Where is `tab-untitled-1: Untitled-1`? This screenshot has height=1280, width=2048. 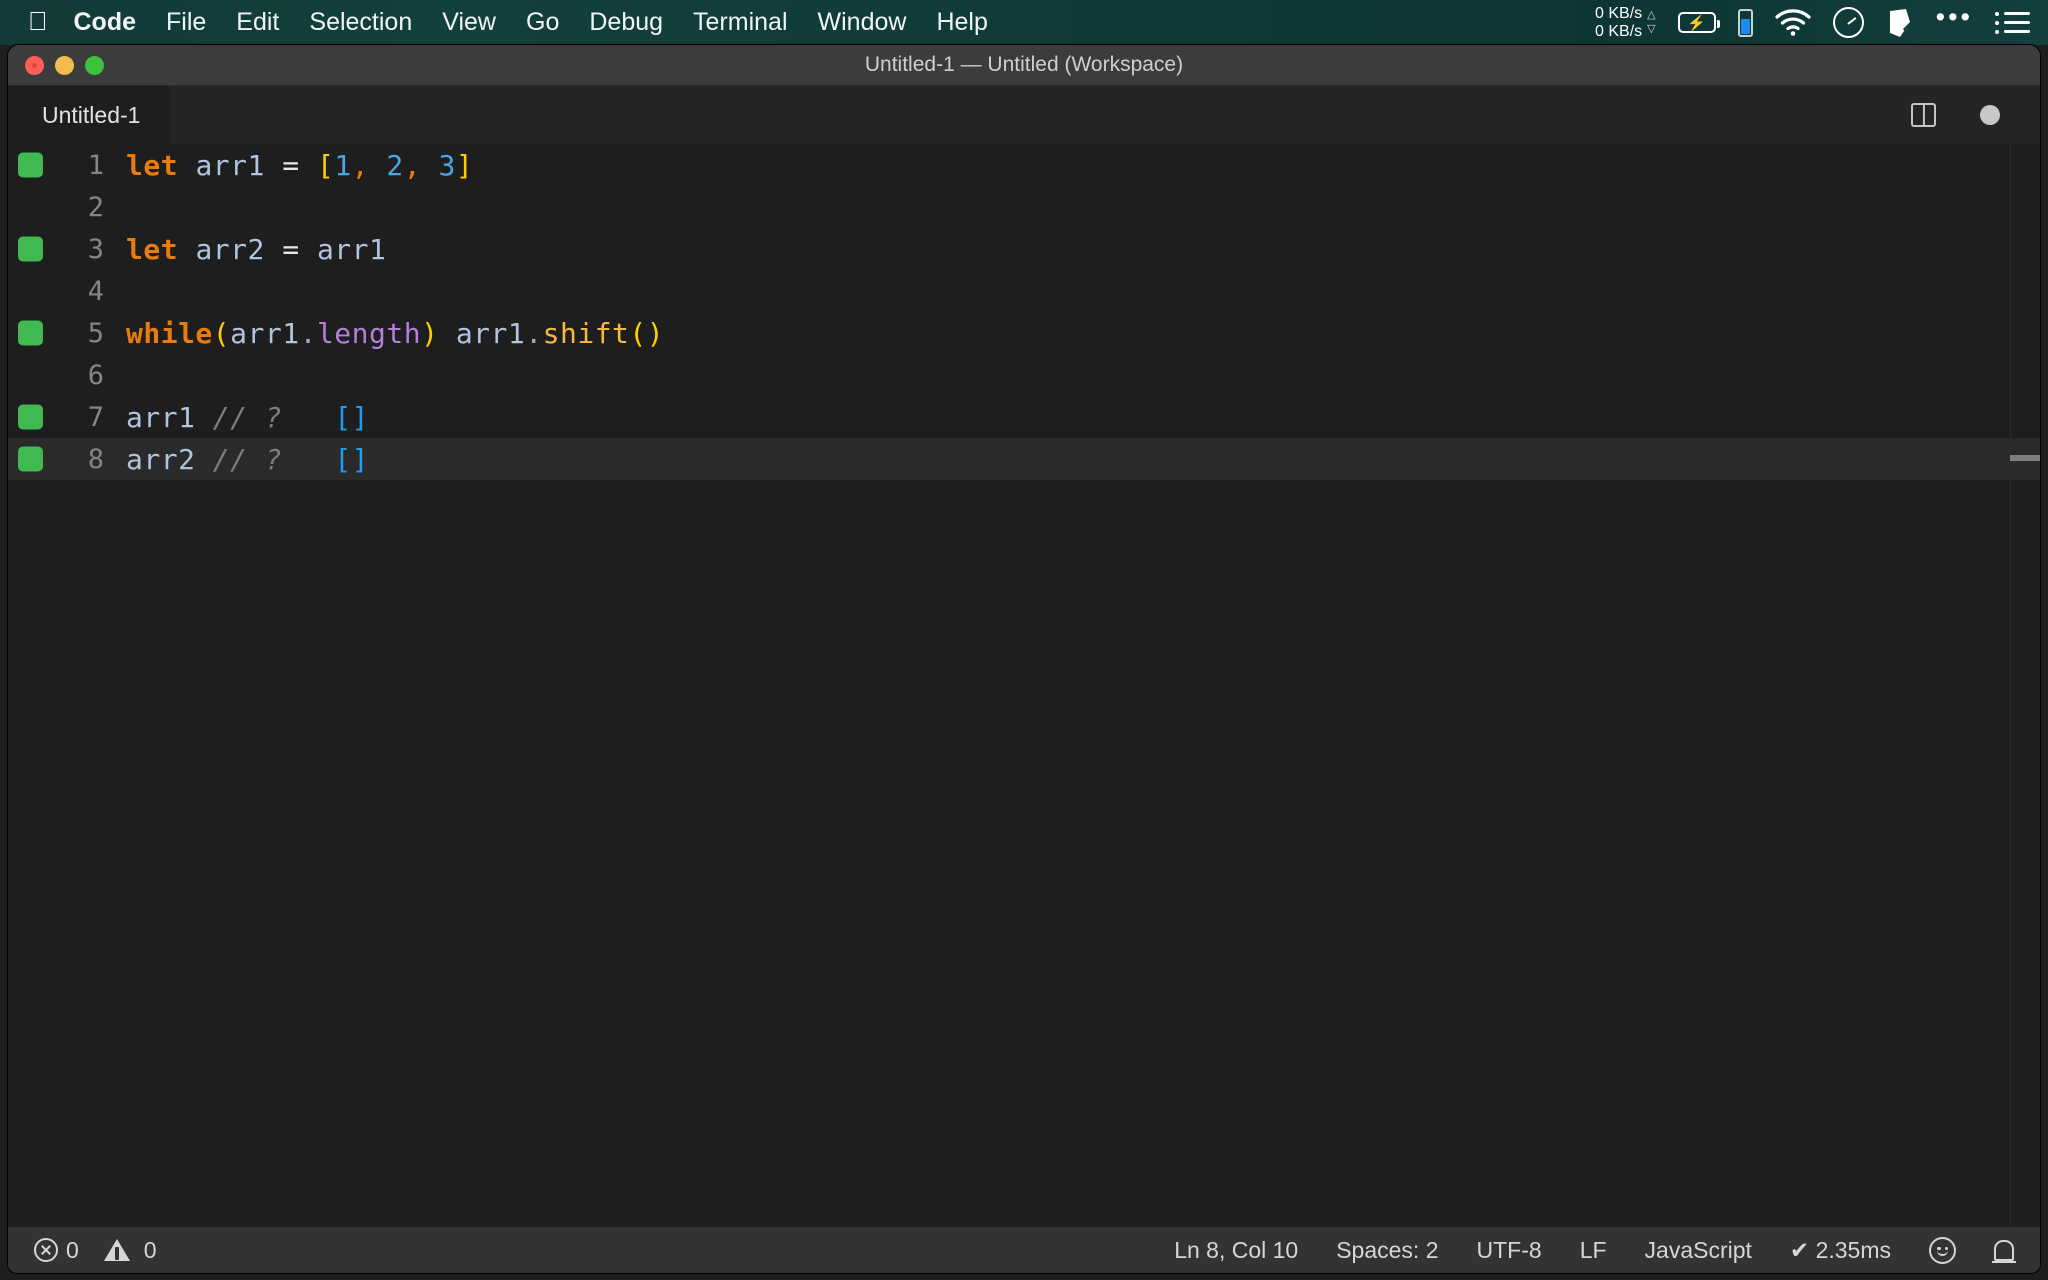 tab-untitled-1: Untitled-1 is located at coordinates (89, 115).